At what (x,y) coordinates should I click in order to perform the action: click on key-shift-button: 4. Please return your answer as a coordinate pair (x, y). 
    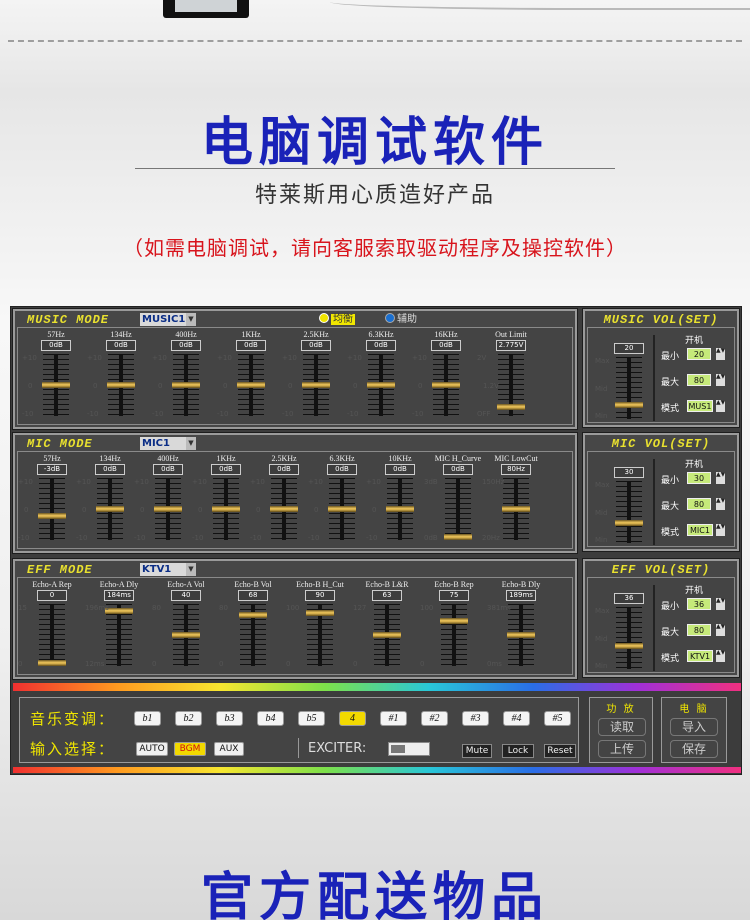
    Looking at the image, I should click on (352, 718).